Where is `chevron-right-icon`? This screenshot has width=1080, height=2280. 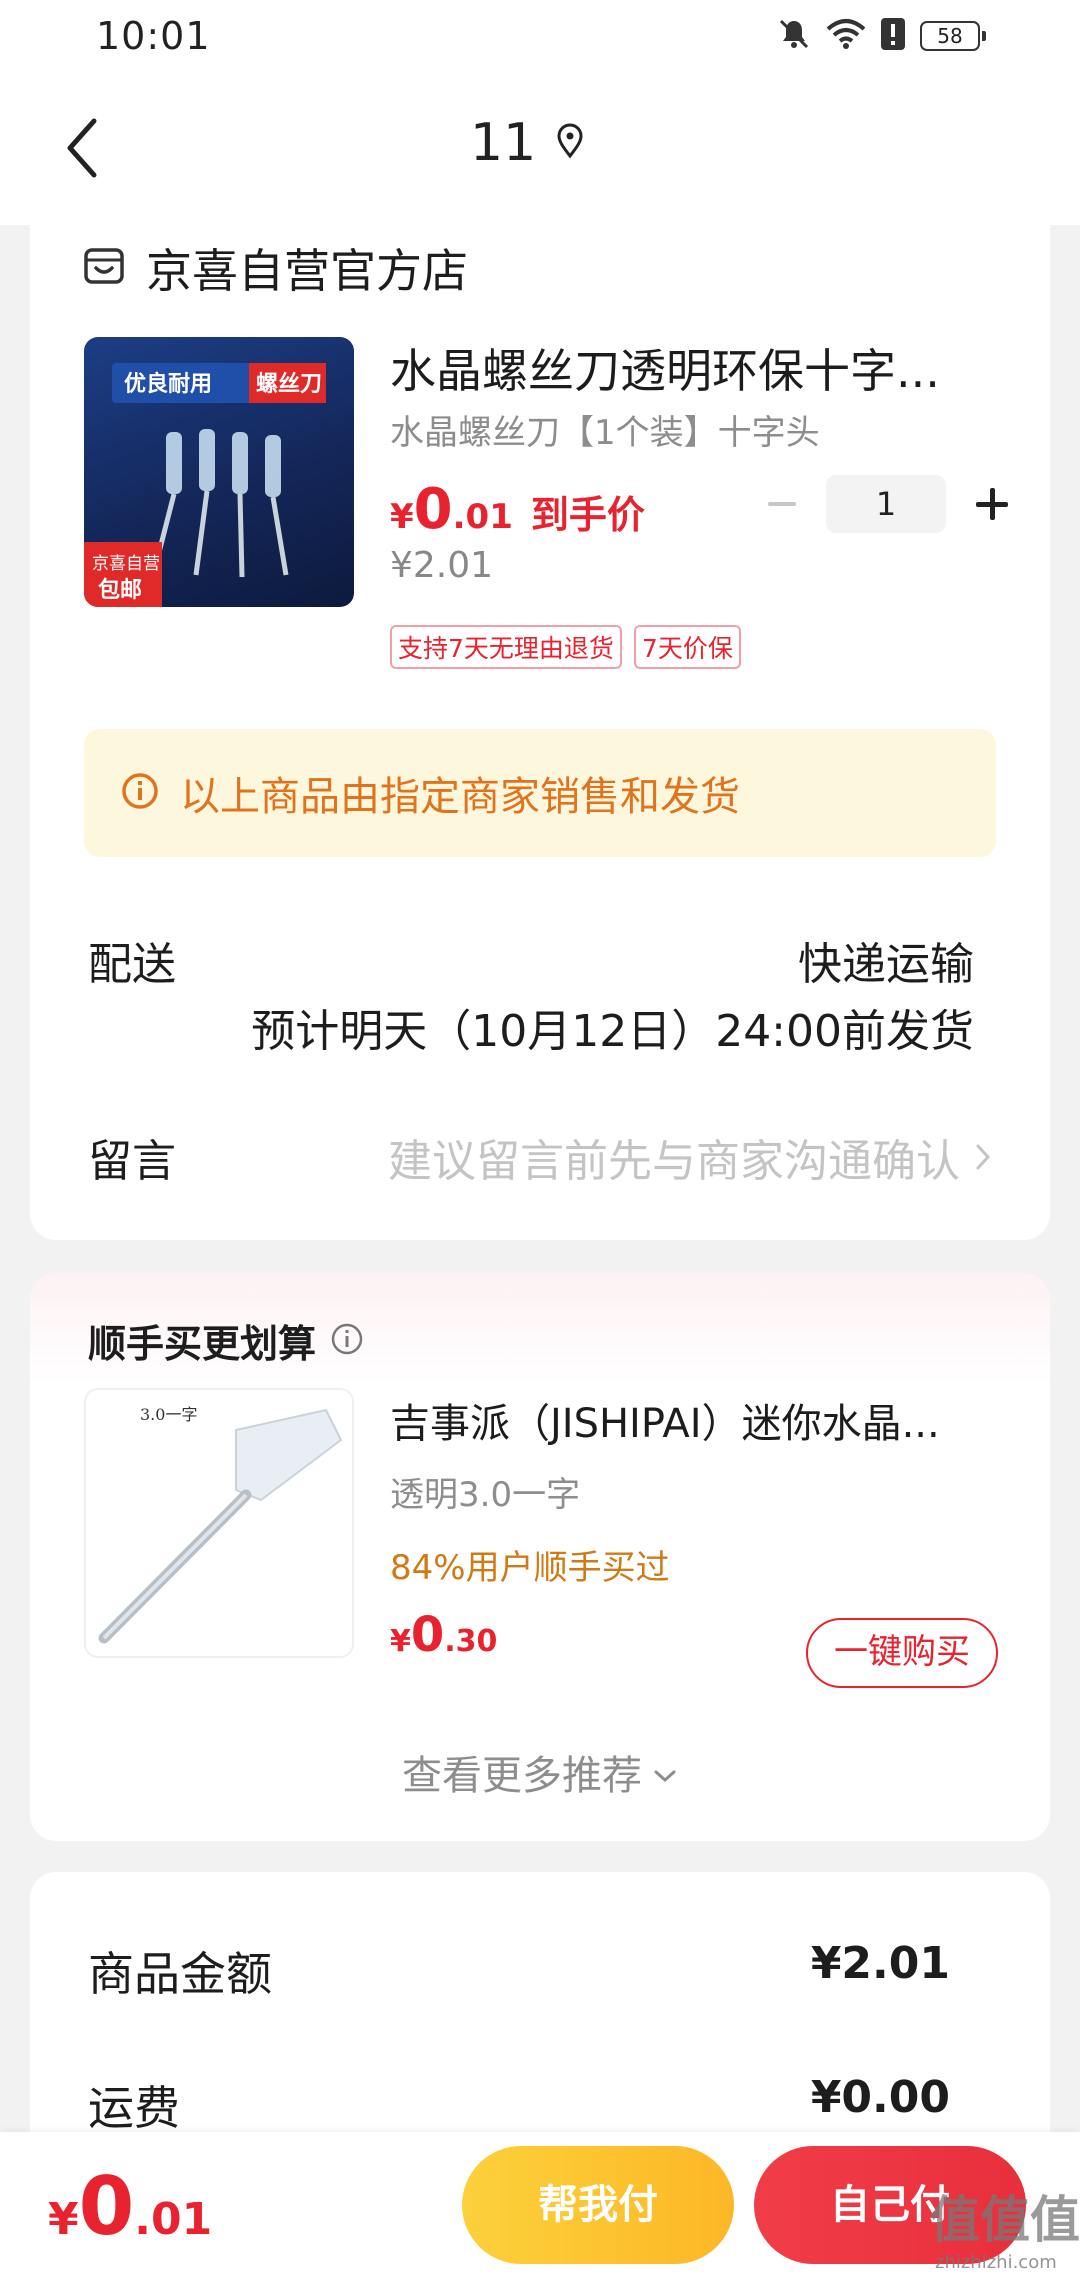
chevron-right-icon is located at coordinates (983, 1157).